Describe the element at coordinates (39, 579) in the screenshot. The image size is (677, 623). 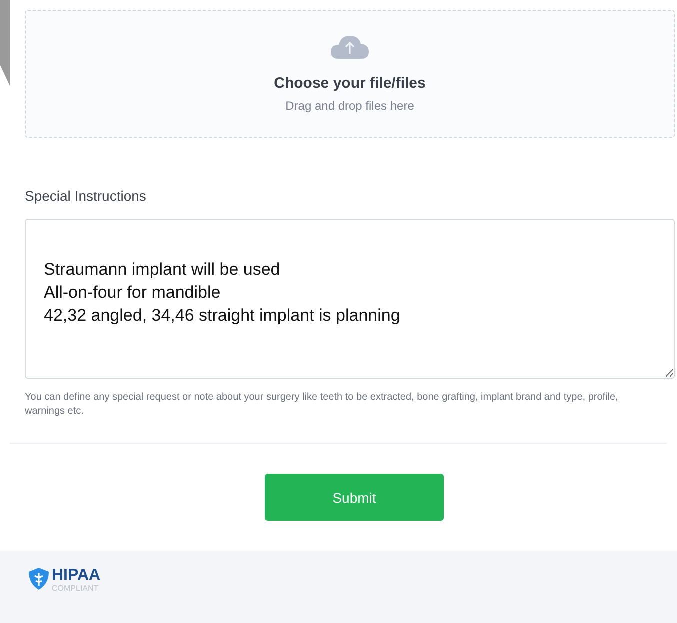
I see `shield-icon` at that location.